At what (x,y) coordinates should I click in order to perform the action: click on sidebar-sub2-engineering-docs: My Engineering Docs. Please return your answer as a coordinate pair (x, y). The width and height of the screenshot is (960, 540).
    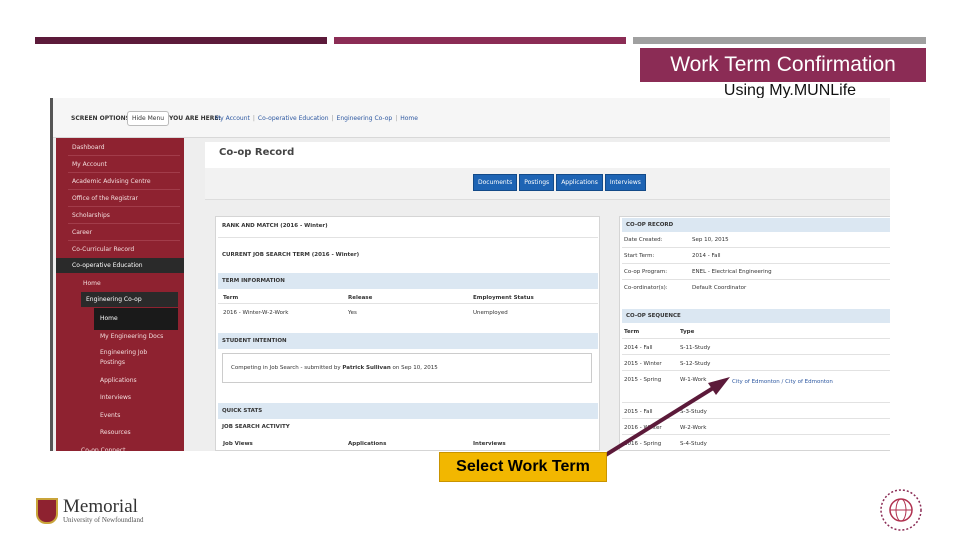
    Looking at the image, I should click on (136, 337).